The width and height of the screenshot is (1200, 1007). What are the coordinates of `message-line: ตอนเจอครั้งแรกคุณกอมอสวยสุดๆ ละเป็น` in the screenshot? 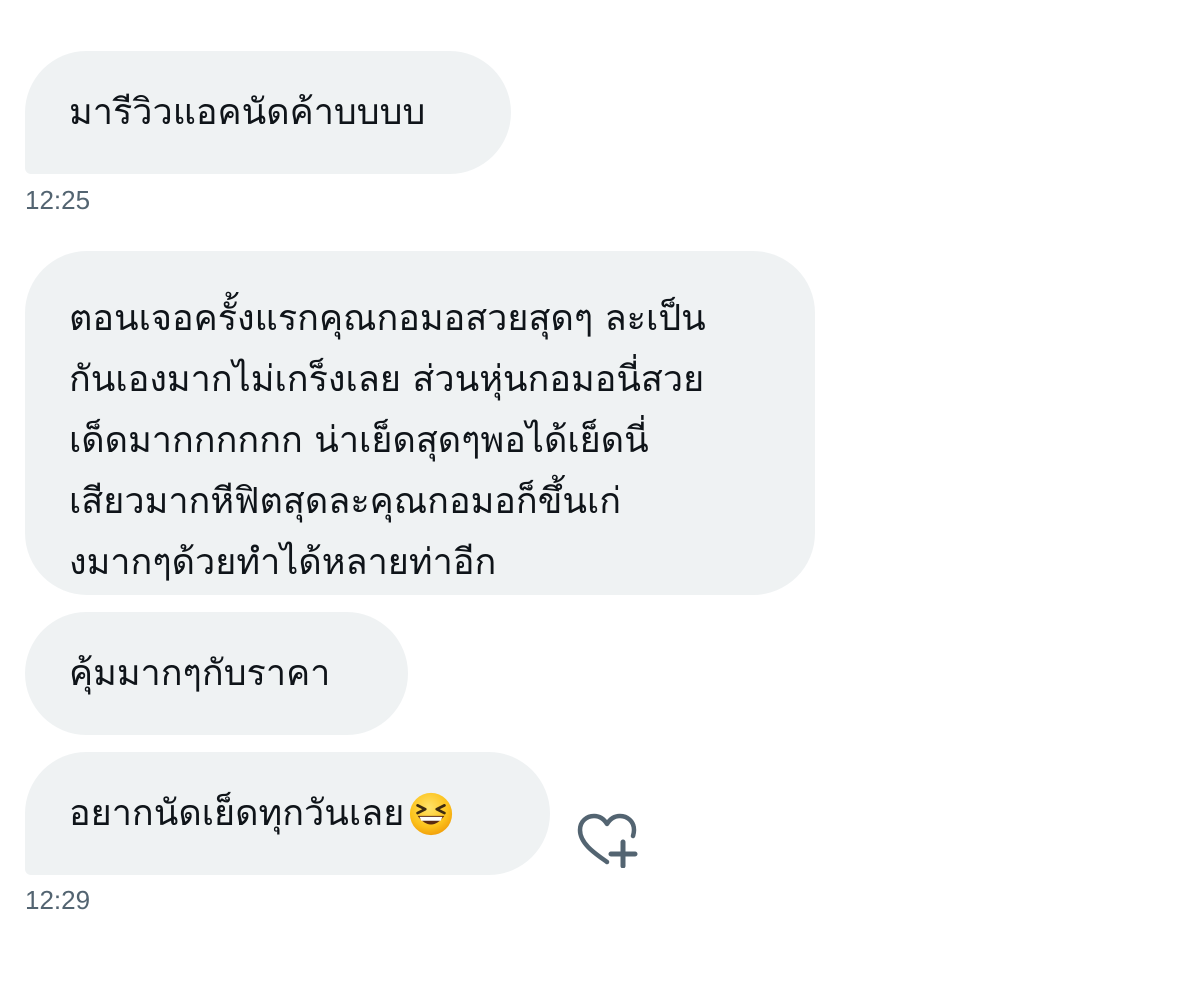 It's located at (387, 318).